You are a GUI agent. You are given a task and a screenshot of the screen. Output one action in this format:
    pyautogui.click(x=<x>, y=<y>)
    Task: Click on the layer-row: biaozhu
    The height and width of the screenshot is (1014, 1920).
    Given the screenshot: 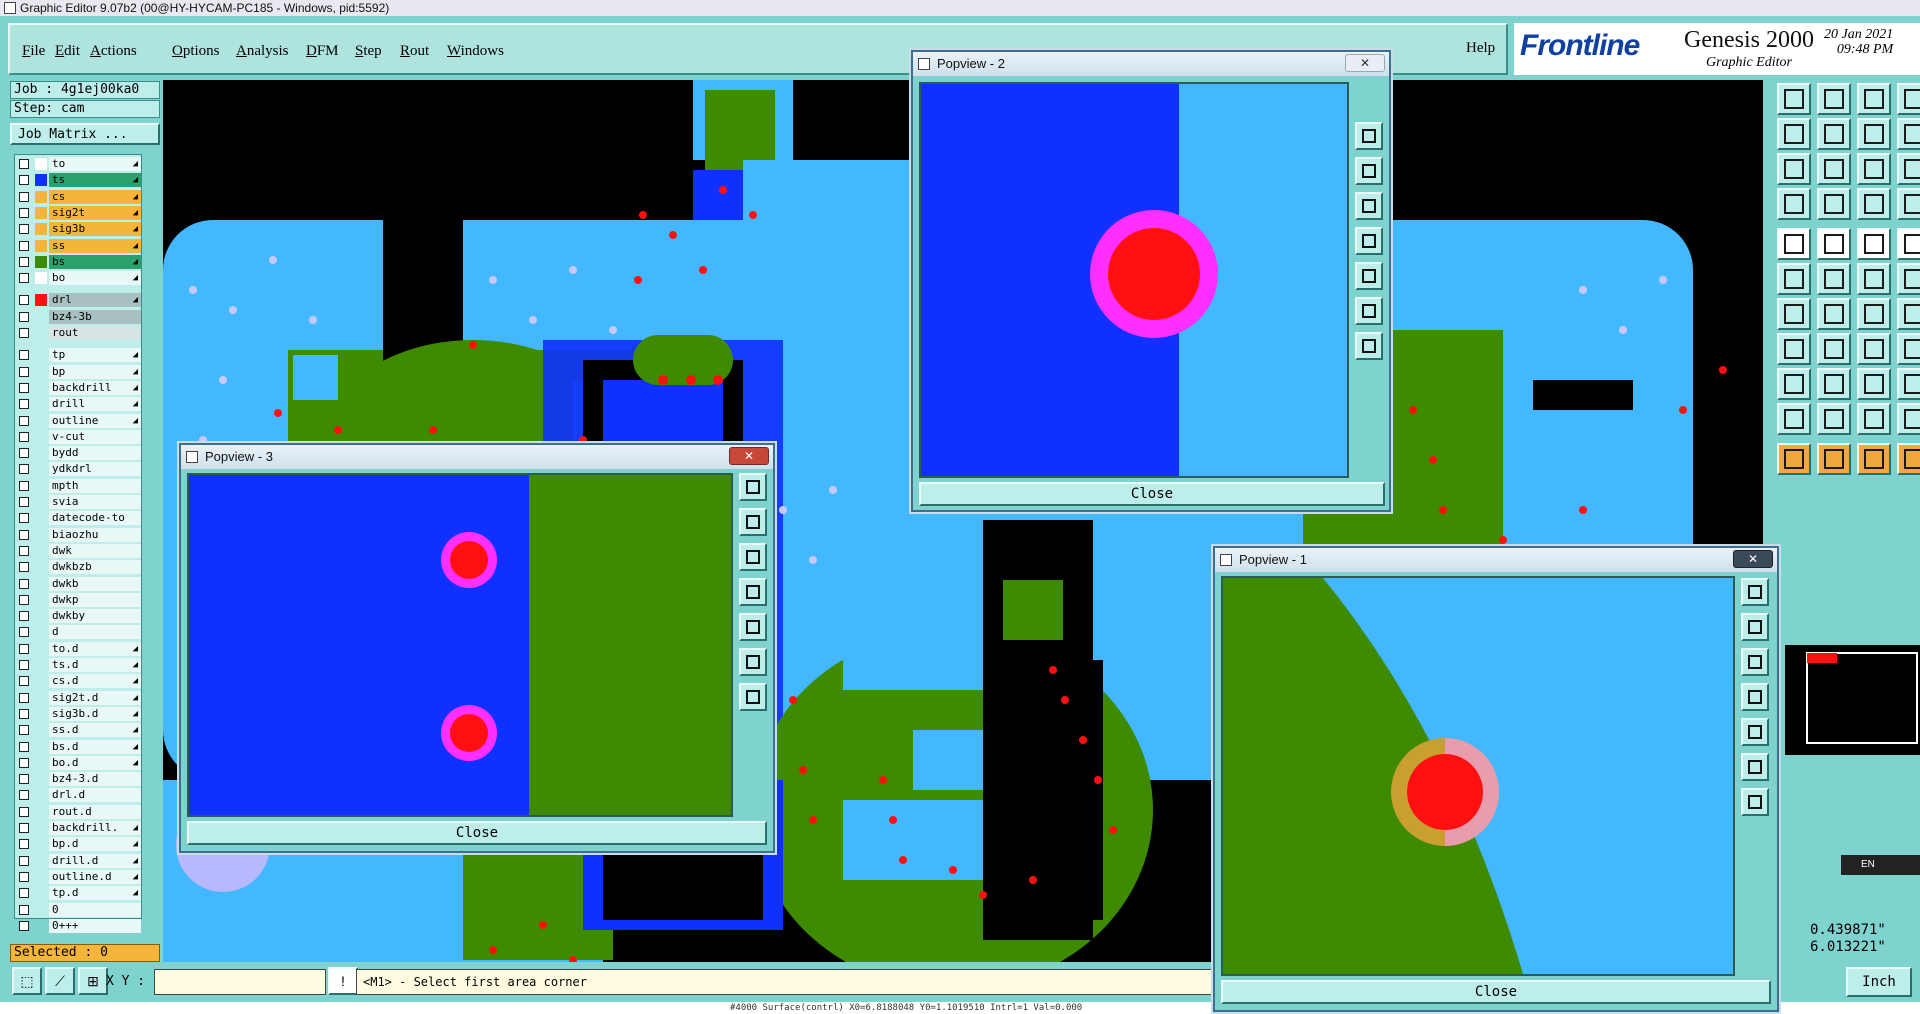 What is the action you would take?
    pyautogui.click(x=79, y=534)
    